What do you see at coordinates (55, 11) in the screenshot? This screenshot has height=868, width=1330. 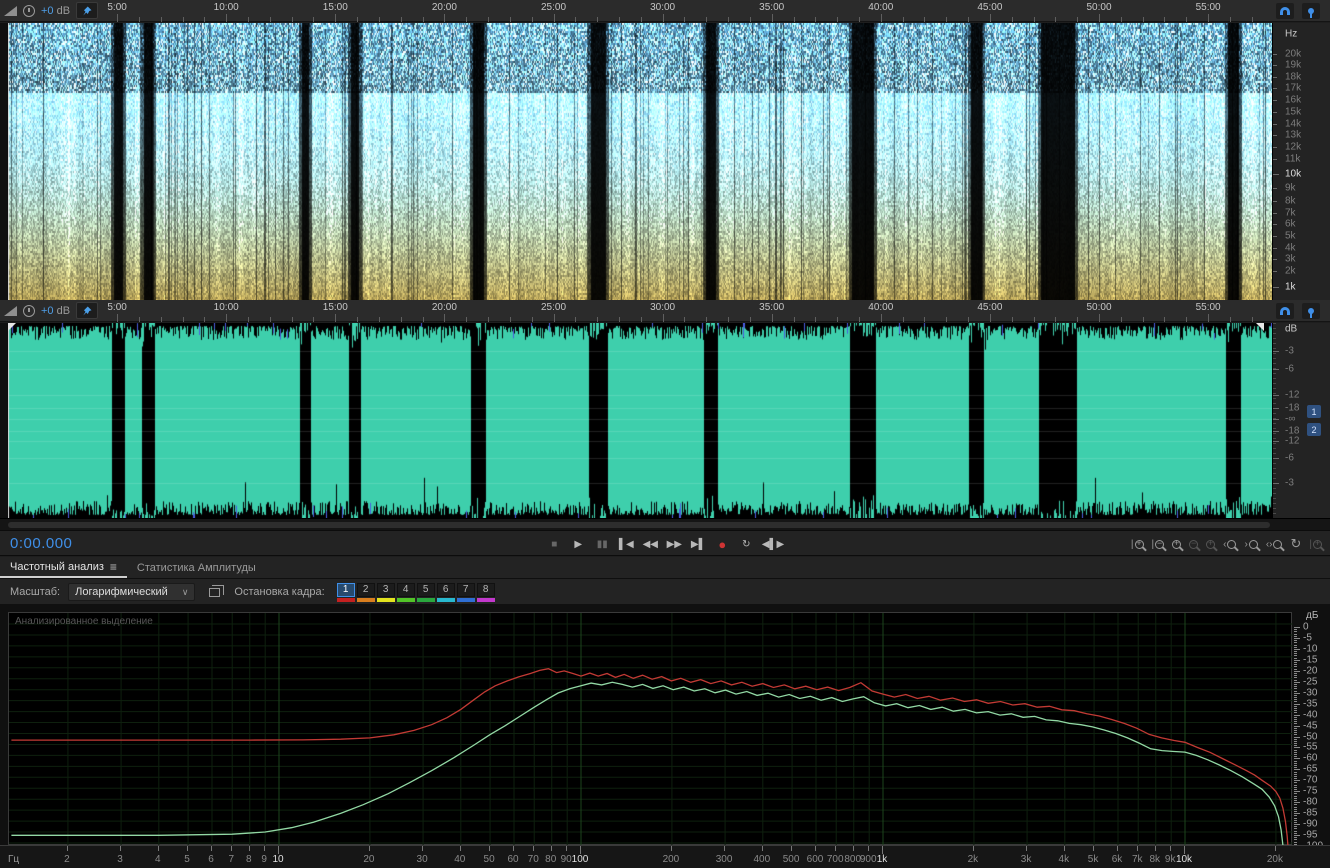 I see `spectrogram-gain: +0 dB` at bounding box center [55, 11].